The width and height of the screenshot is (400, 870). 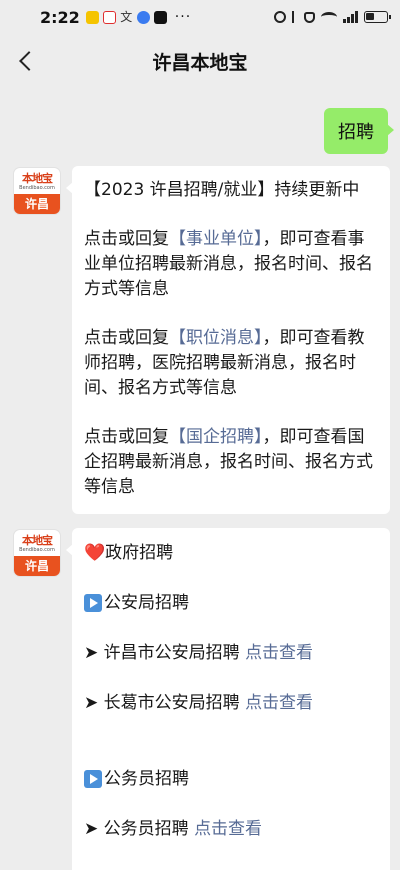 I want to click on tiktok-icon, so click(x=160, y=17).